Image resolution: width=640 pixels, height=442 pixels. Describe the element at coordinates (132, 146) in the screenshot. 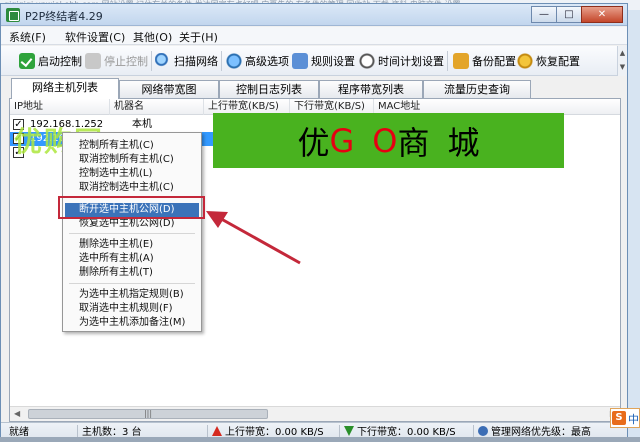

I see `ctx-control-all: 控制所有主机(C)` at that location.